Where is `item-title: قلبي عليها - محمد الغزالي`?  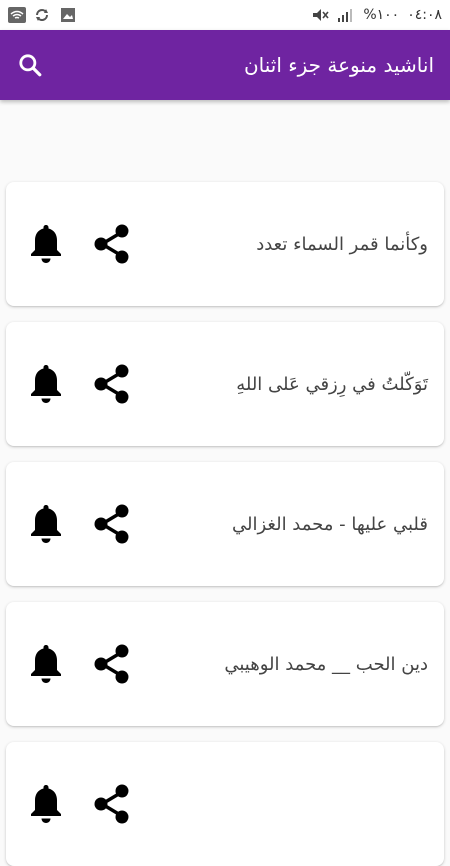 item-title: قلبي عليها - محمد الغزالي is located at coordinates (330, 524).